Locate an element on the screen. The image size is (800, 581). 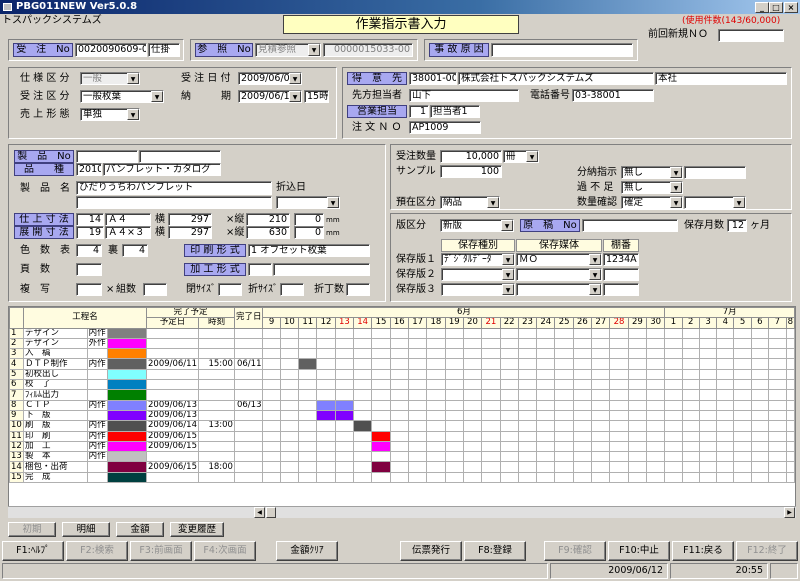
product-name-field: ひだりうちわパンフレット is located at coordinates (174, 188).